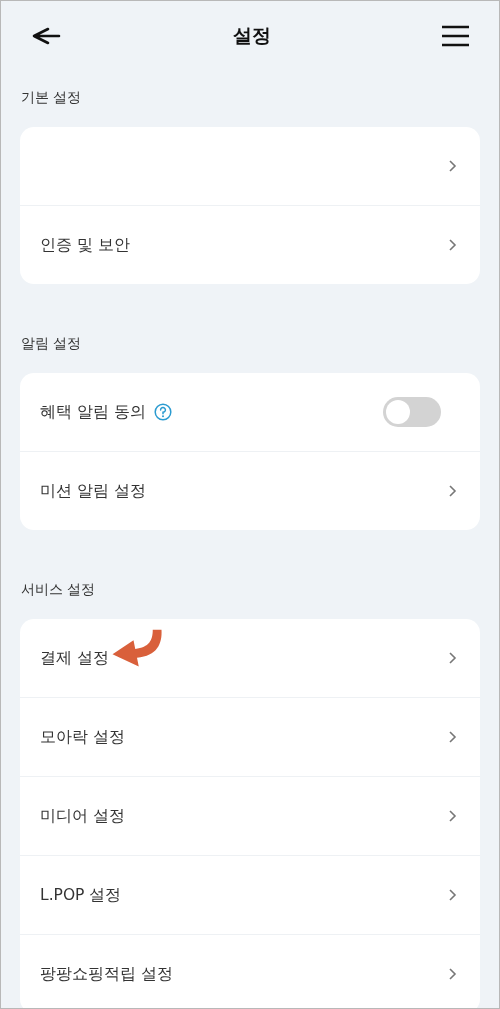  I want to click on settings-row: L.POP 설정, so click(250, 895).